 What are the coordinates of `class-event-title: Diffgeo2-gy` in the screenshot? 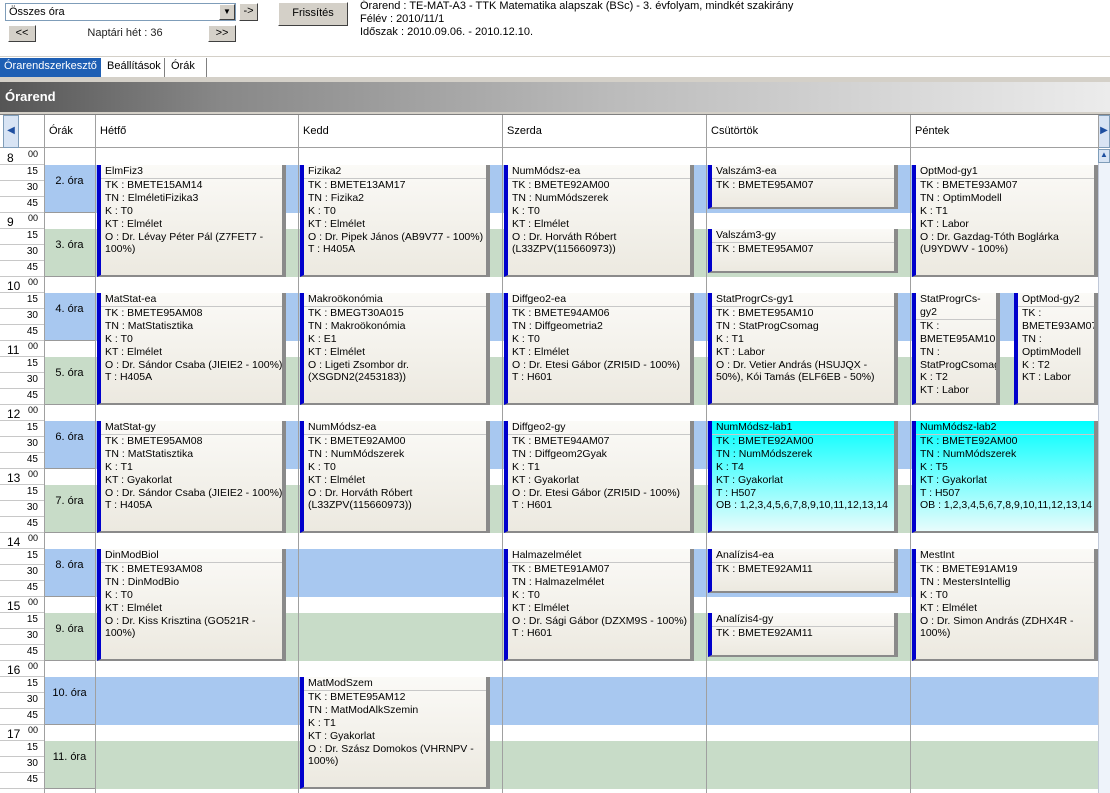 It's located at (599, 428).